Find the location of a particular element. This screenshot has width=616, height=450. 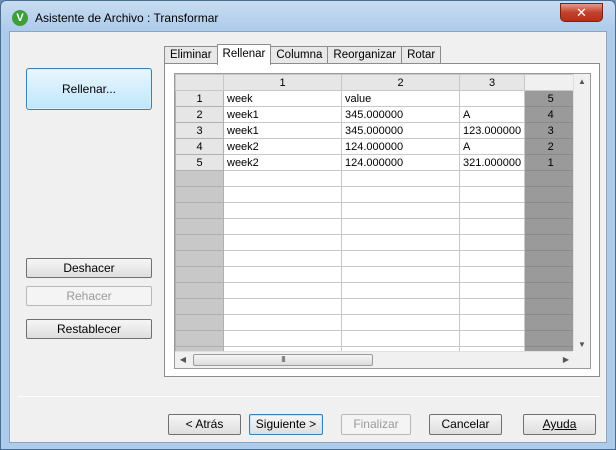

row-number: 4 is located at coordinates (199, 146).